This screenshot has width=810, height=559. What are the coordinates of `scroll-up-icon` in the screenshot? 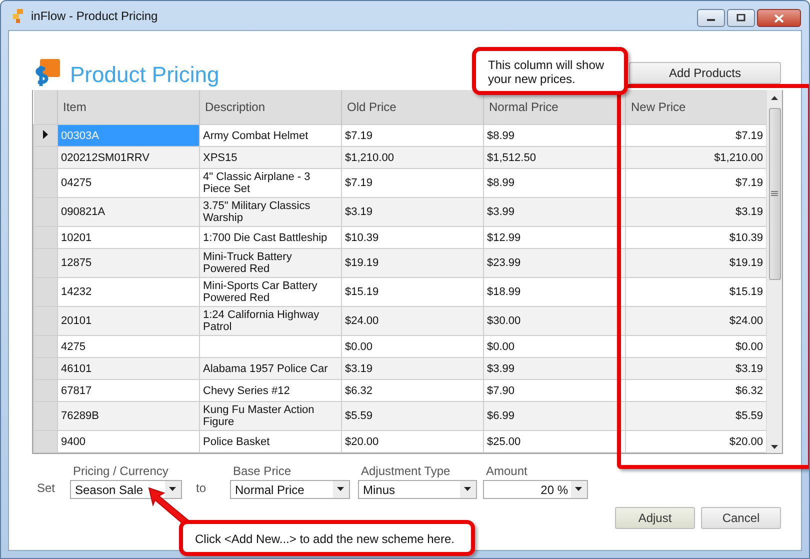 It's located at (774, 98).